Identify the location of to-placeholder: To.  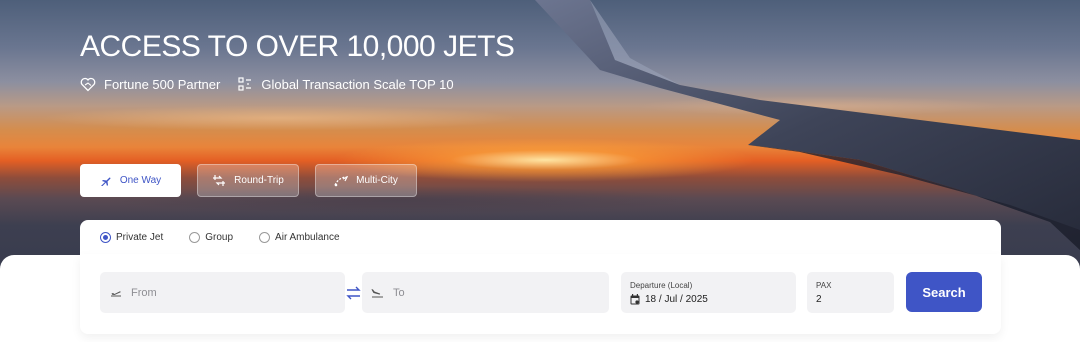
(399, 292).